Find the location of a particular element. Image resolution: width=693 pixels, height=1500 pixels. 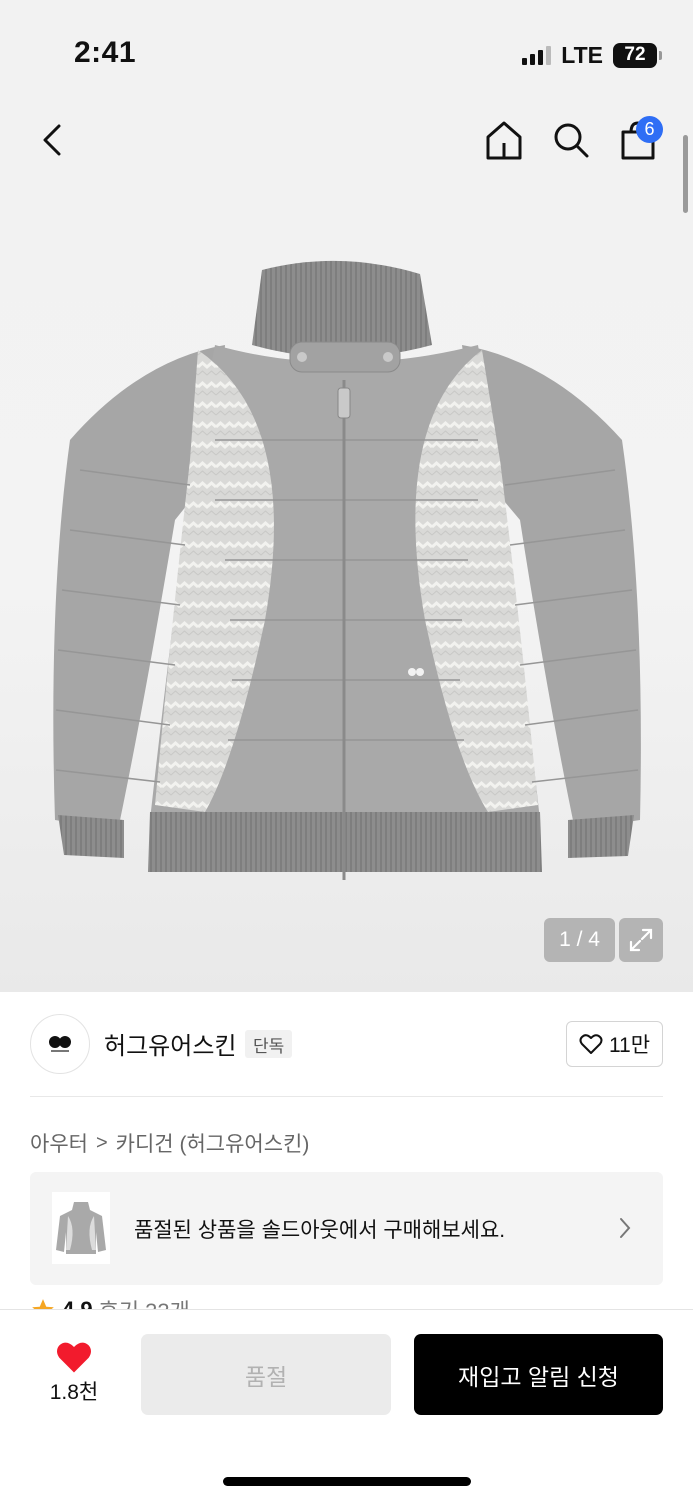

brand-logo-icon is located at coordinates (60, 1044).